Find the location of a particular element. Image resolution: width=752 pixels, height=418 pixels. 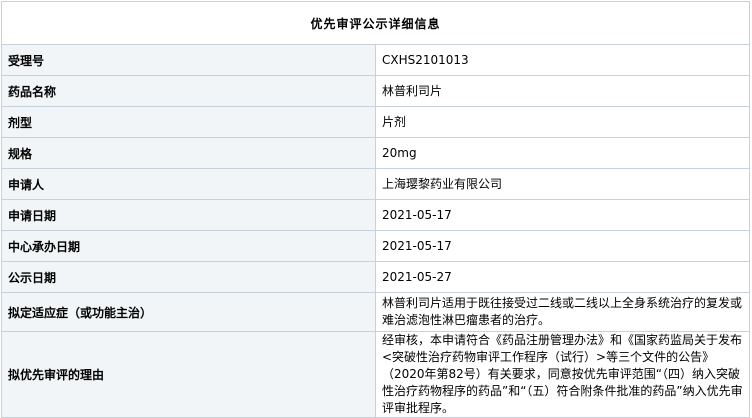

row-value-dosage-form: 片剂 is located at coordinates (562, 122).